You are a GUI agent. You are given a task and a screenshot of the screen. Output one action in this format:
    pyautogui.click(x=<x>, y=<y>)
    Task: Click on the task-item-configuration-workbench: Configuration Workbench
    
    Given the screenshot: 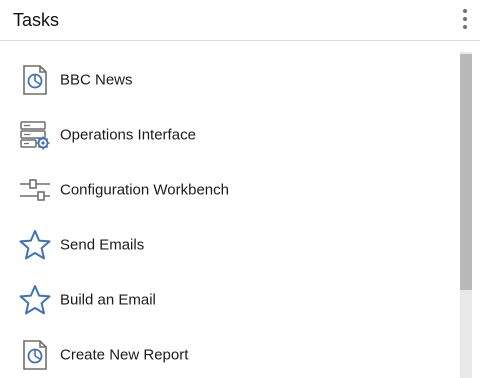 What is the action you would take?
    pyautogui.click(x=229, y=189)
    